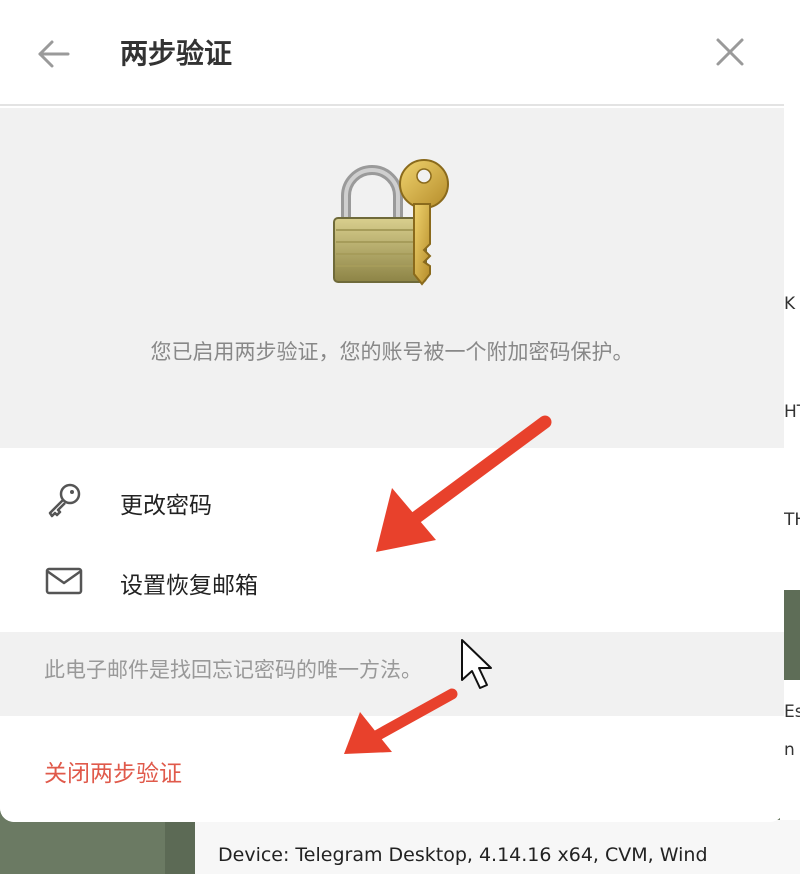 The image size is (800, 874). What do you see at coordinates (82, 847) in the screenshot?
I see `background-sidebar` at bounding box center [82, 847].